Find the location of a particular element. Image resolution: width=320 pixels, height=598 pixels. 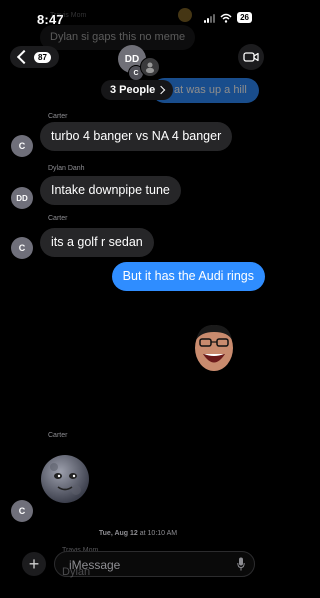

faded-bottom-text: Dylan is located at coordinates (76, 572).